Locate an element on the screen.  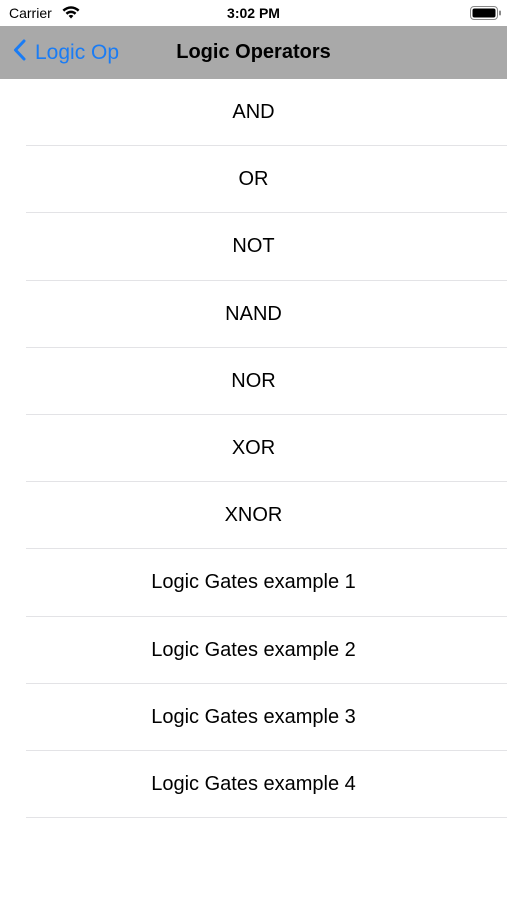
list-item-example-3: Logic Gates example 3 is located at coordinates (253, 718).